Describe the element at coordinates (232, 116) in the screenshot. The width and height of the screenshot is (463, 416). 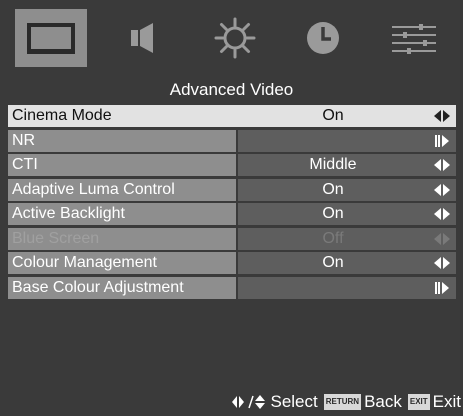
I see `menu-item-cinema-mode: Cinema Mode On` at that location.